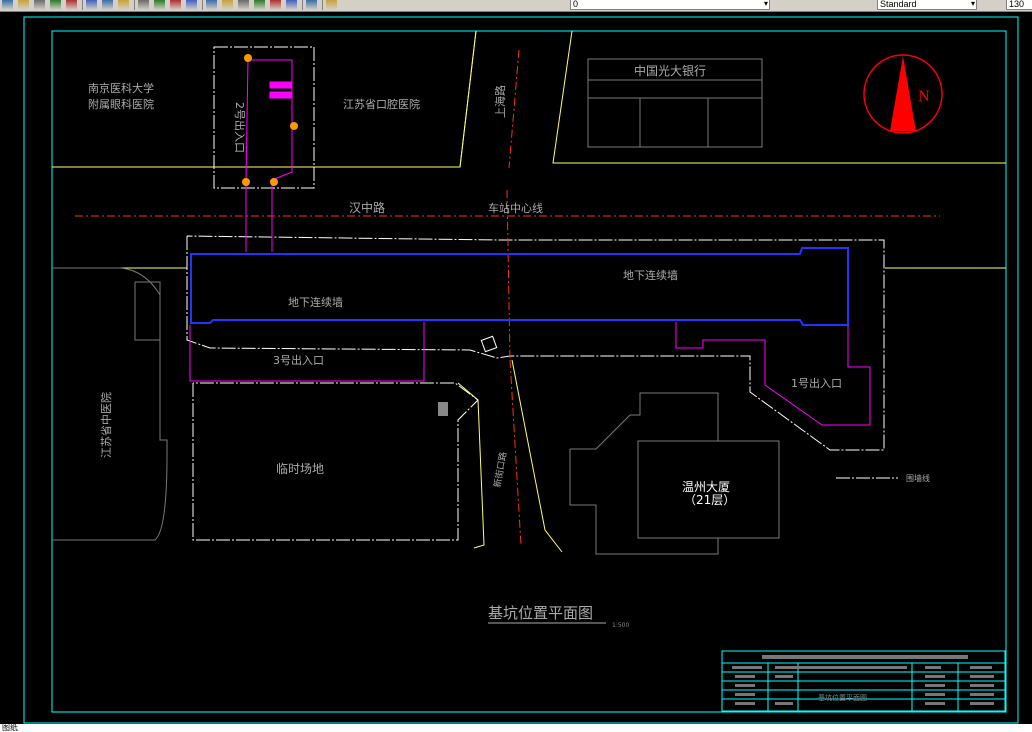 The height and width of the screenshot is (732, 1032). I want to click on layer-combo: 0 ▾, so click(670, 5).